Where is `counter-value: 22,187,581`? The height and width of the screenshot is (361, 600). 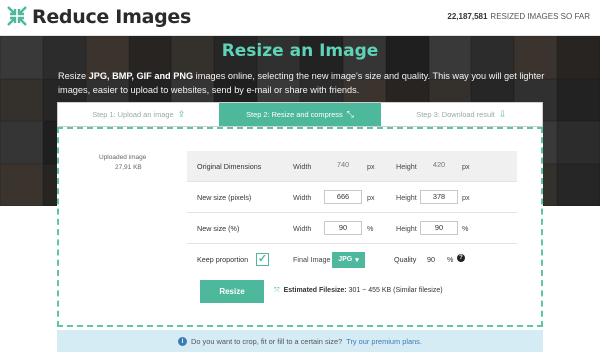
counter-value: 22,187,581 is located at coordinates (467, 16).